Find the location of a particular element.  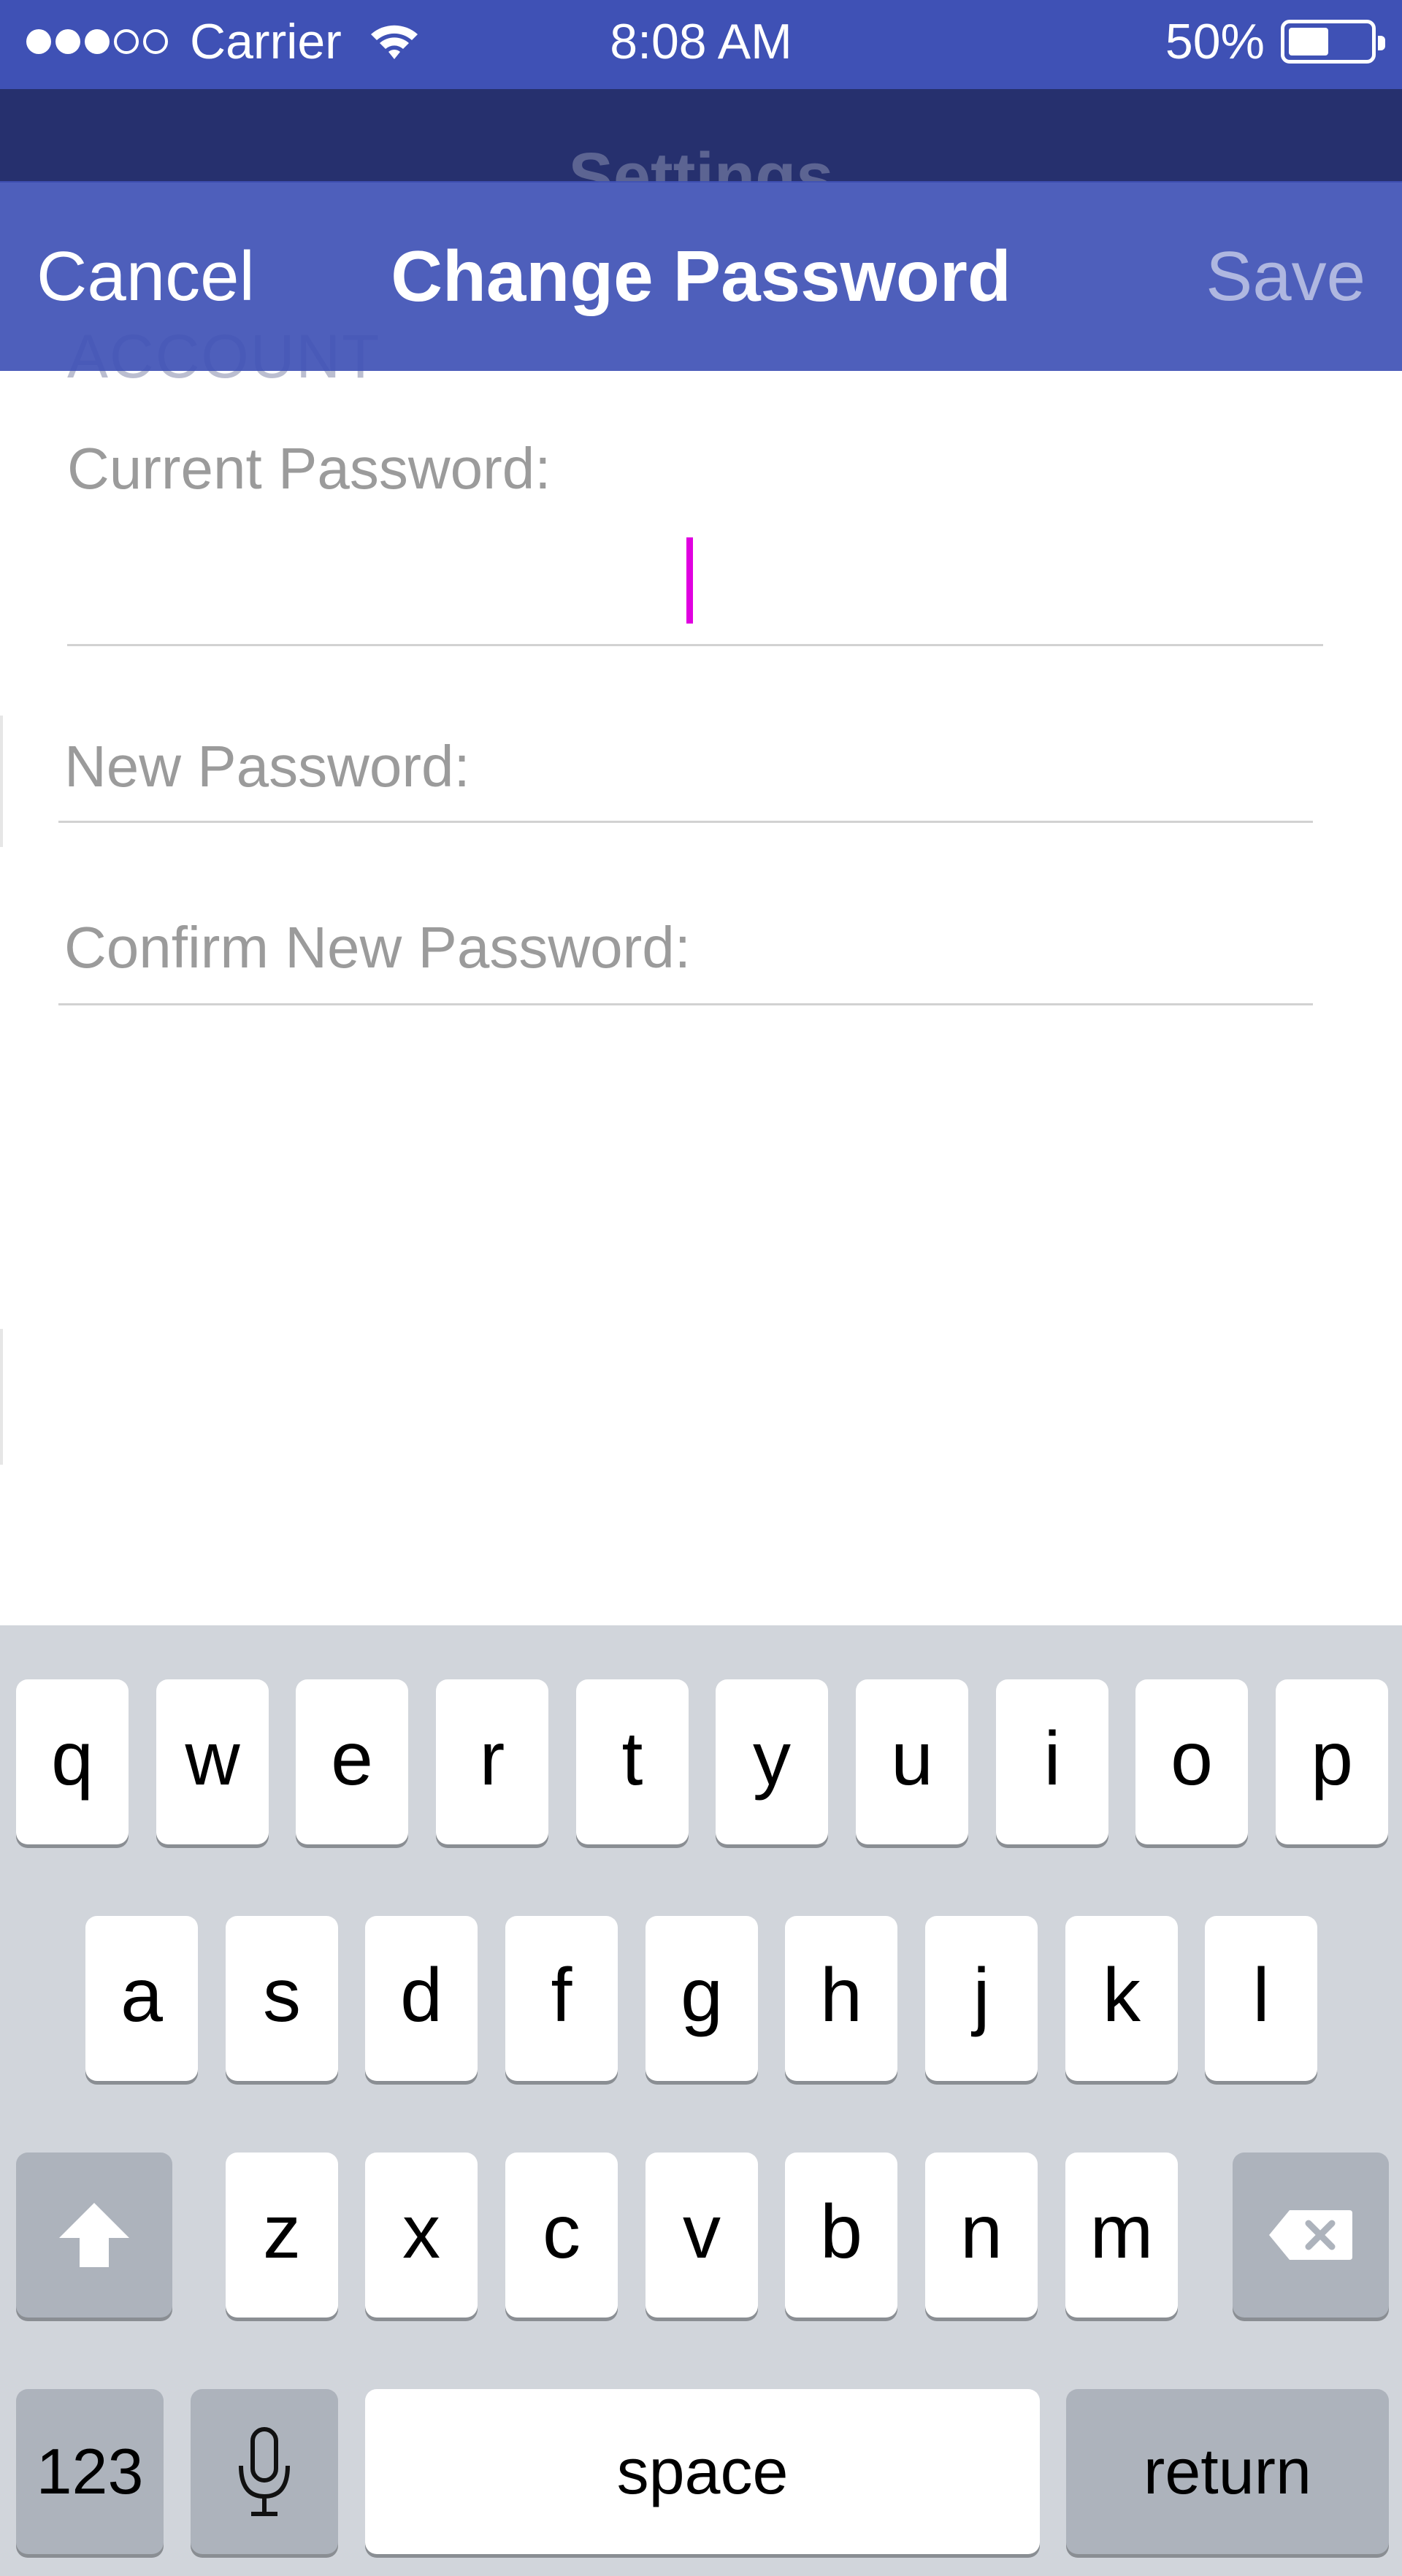

current-password-label: Current Password: is located at coordinates (309, 468).